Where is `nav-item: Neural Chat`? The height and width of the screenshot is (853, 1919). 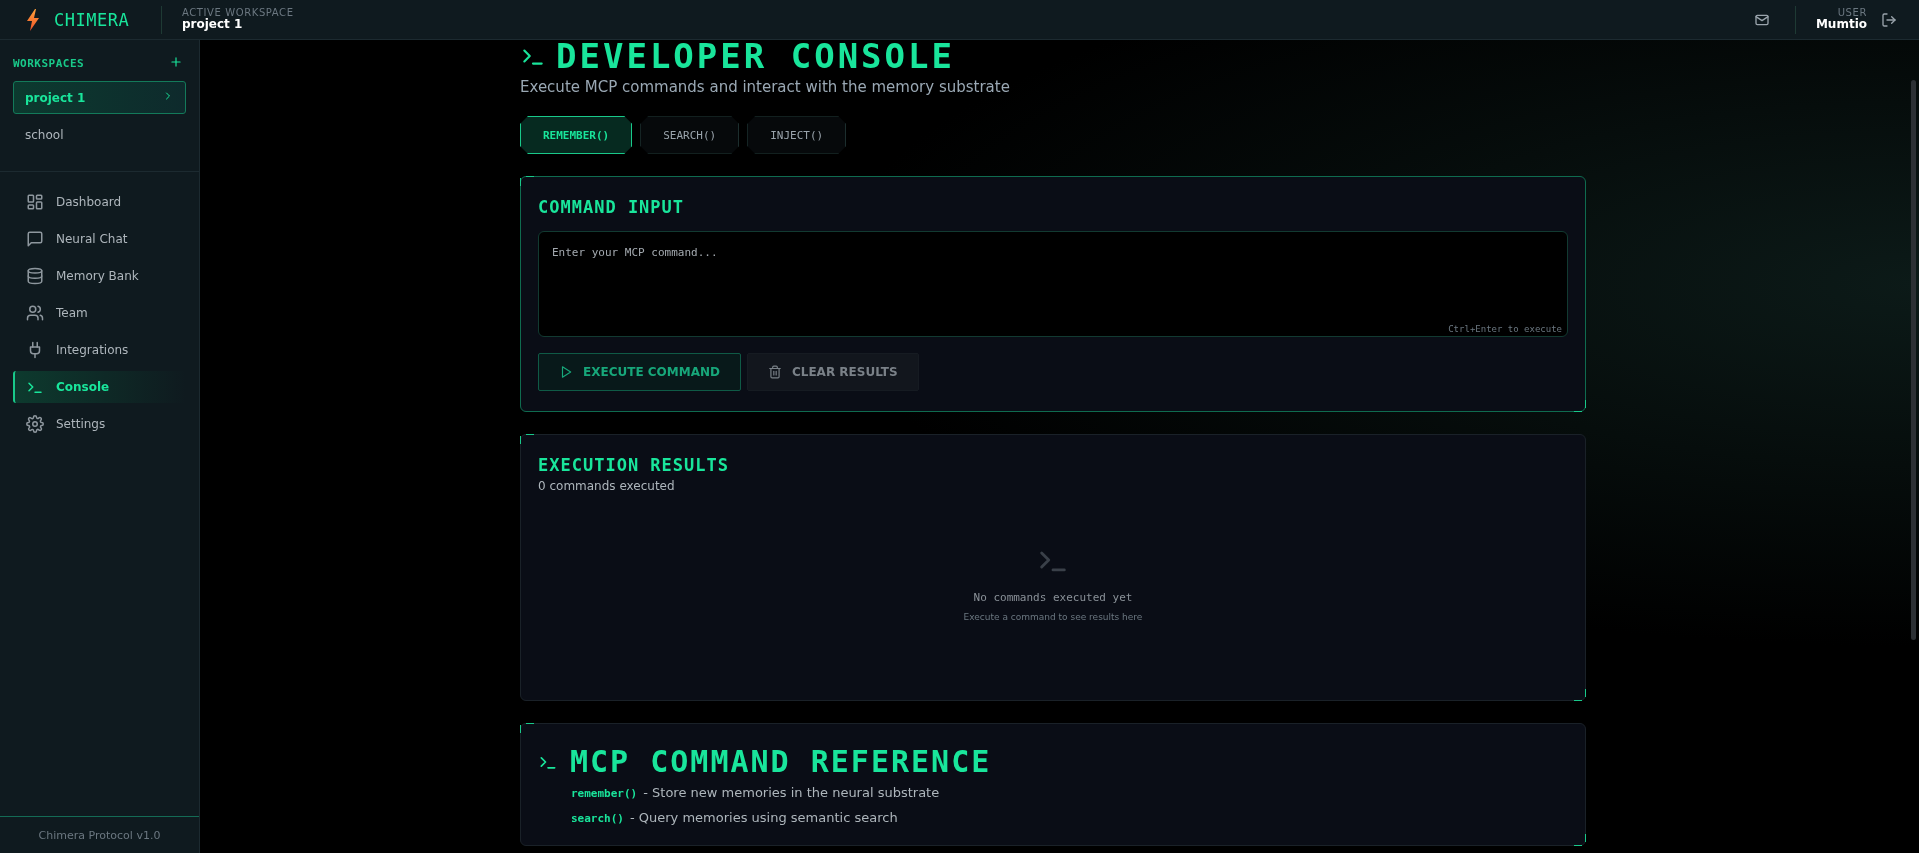 nav-item: Neural Chat is located at coordinates (99, 239).